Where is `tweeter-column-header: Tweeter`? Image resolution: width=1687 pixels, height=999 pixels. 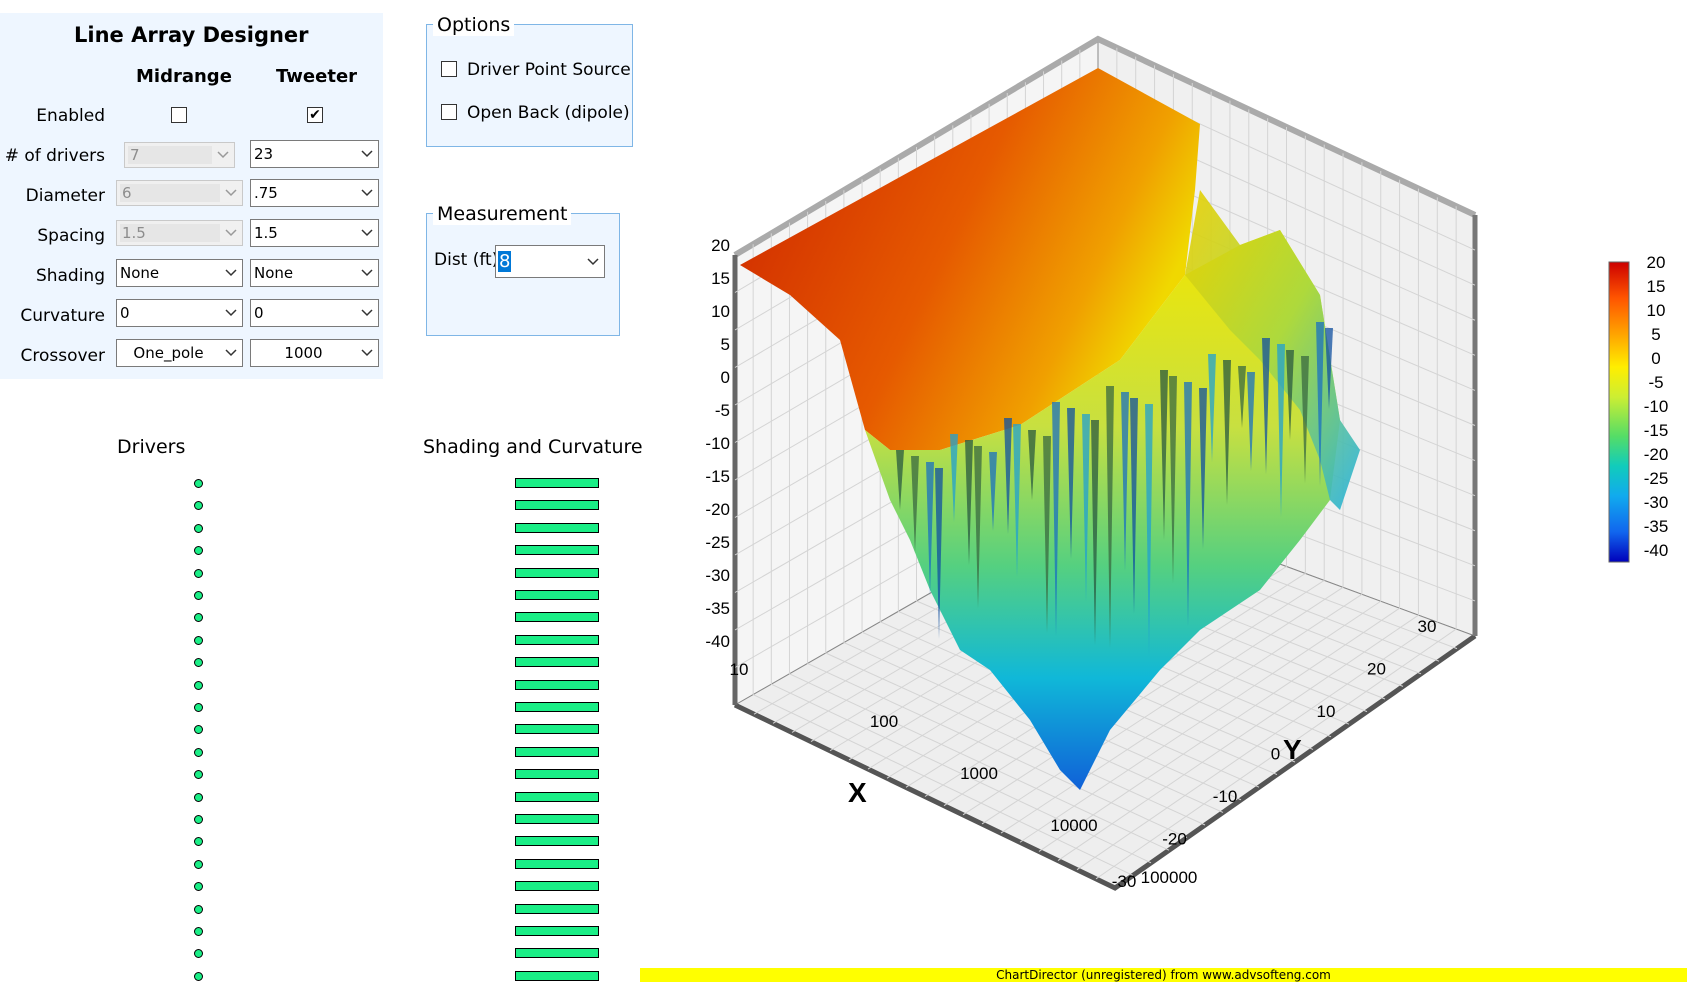 tweeter-column-header: Tweeter is located at coordinates (317, 76).